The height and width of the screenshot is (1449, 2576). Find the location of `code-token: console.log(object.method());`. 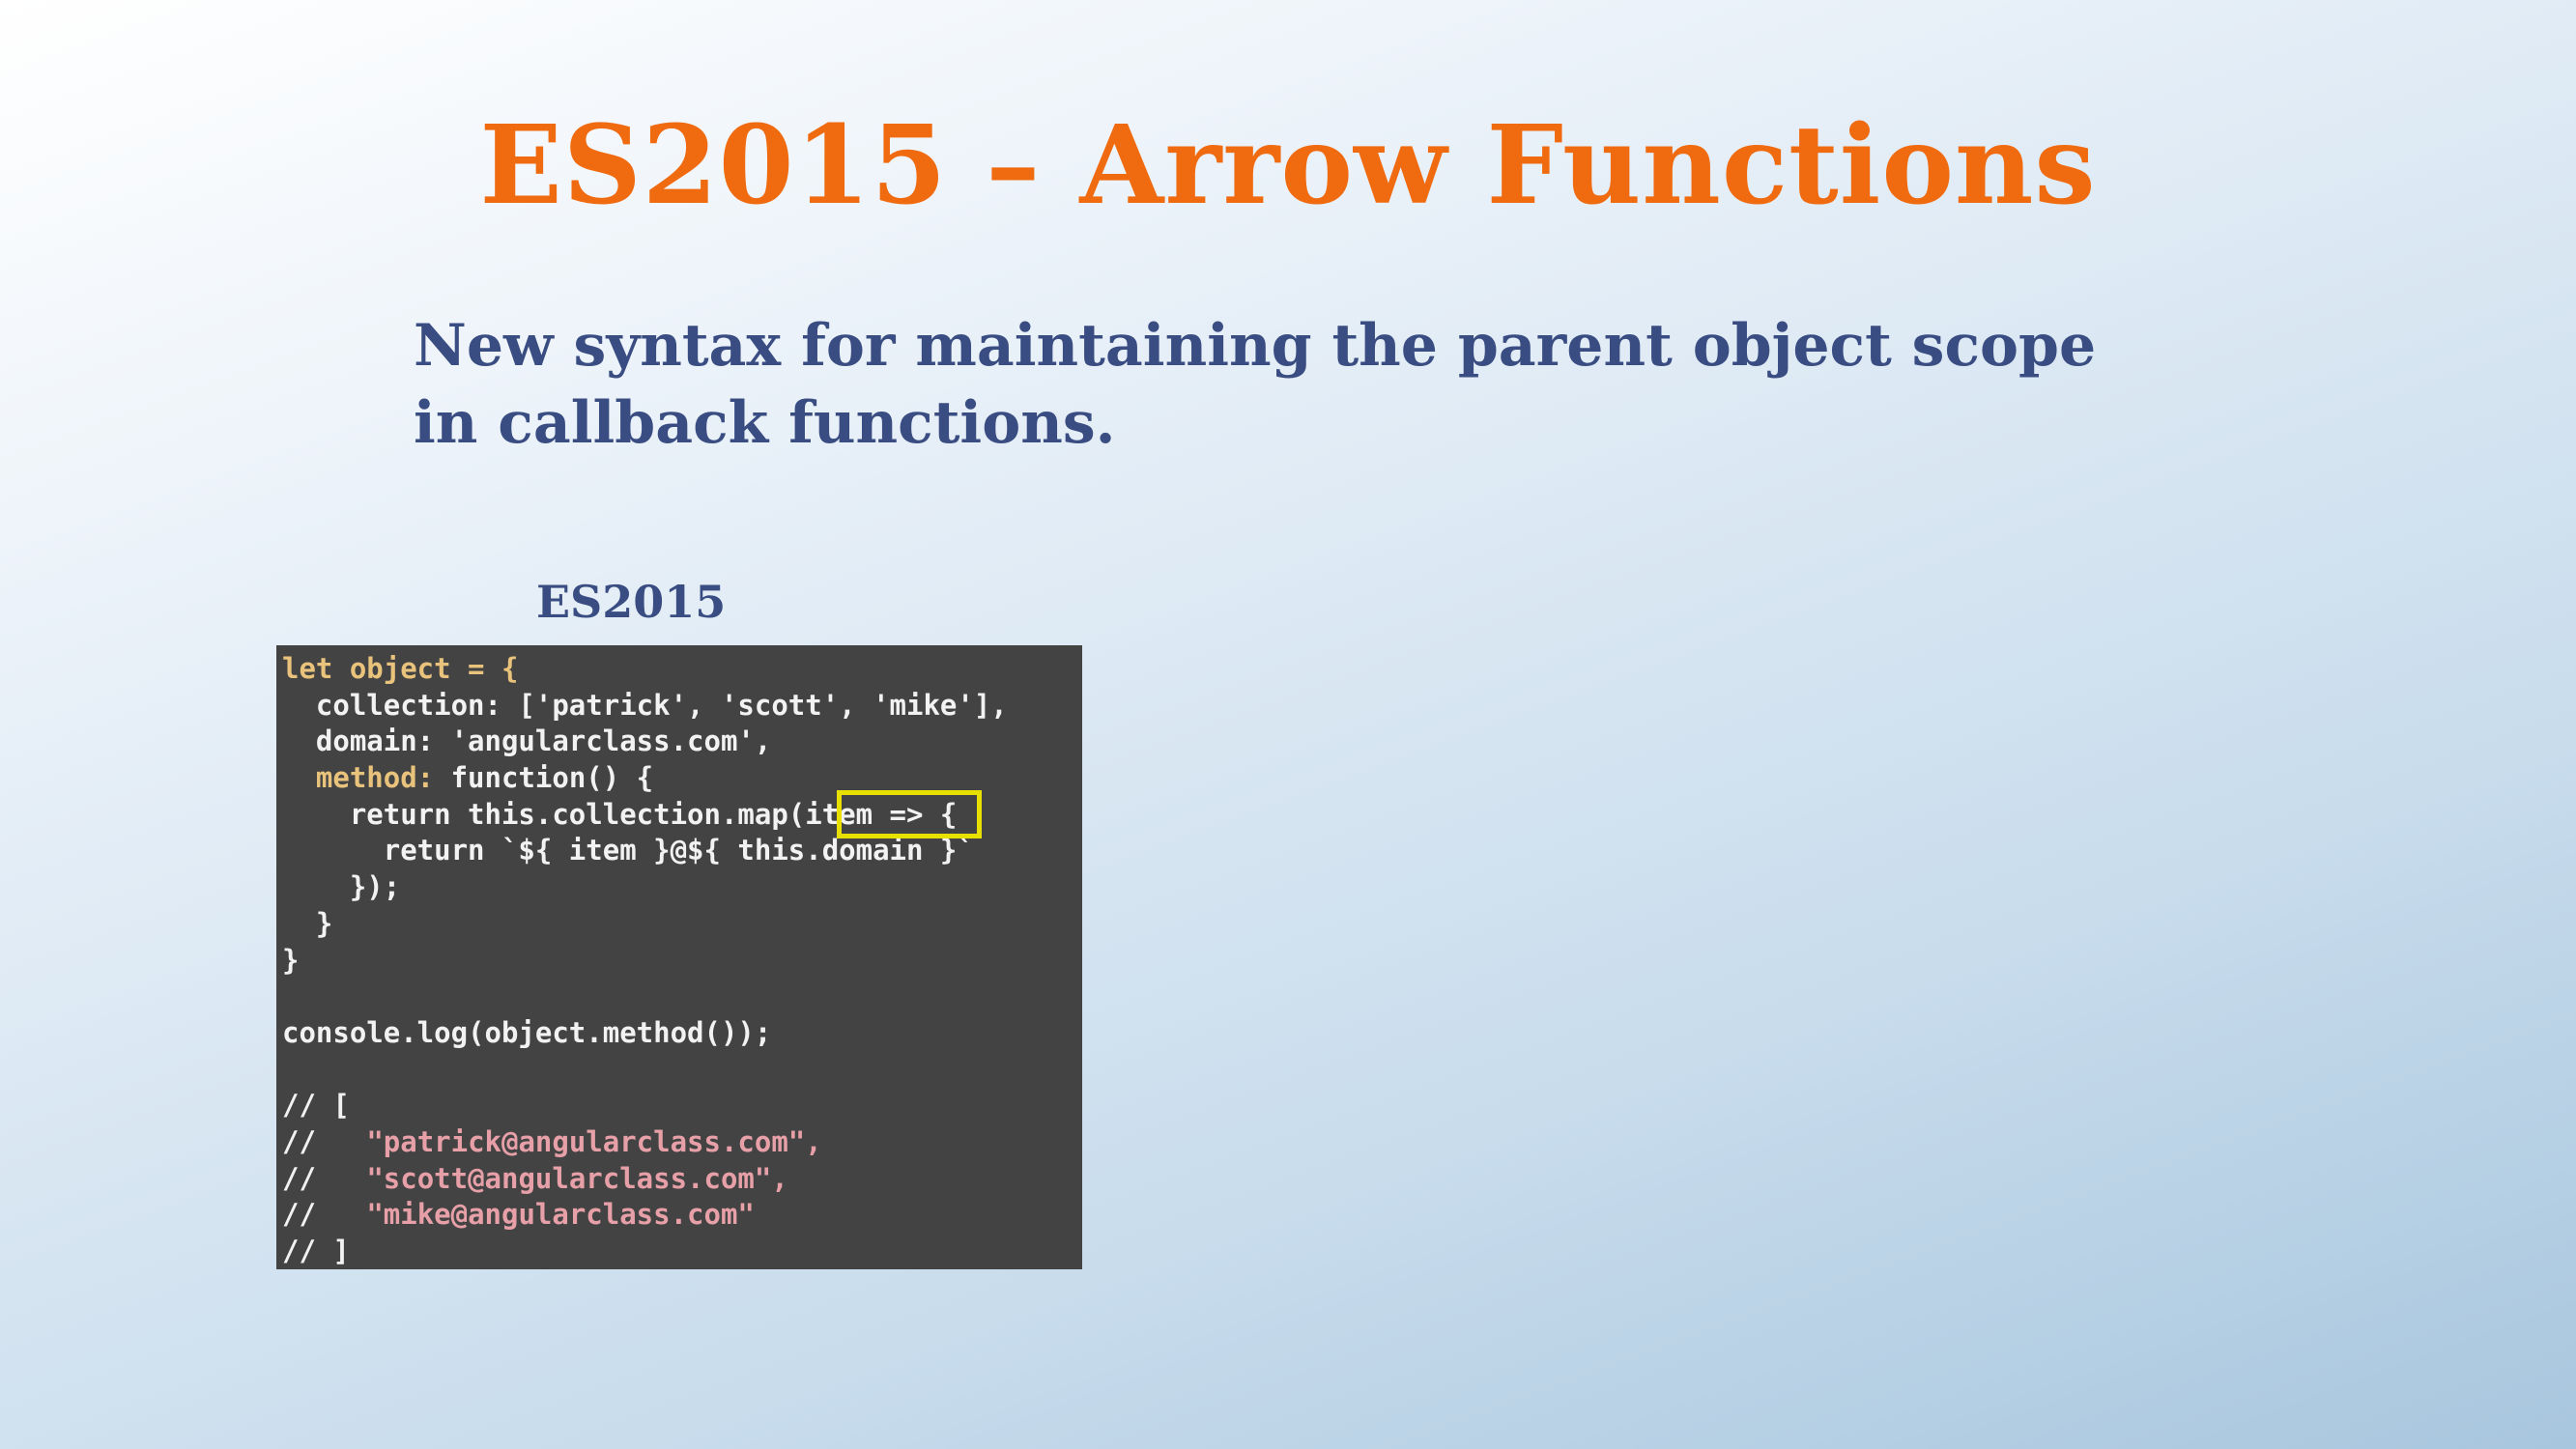

code-token: console.log(object.method()); is located at coordinates (527, 1032).